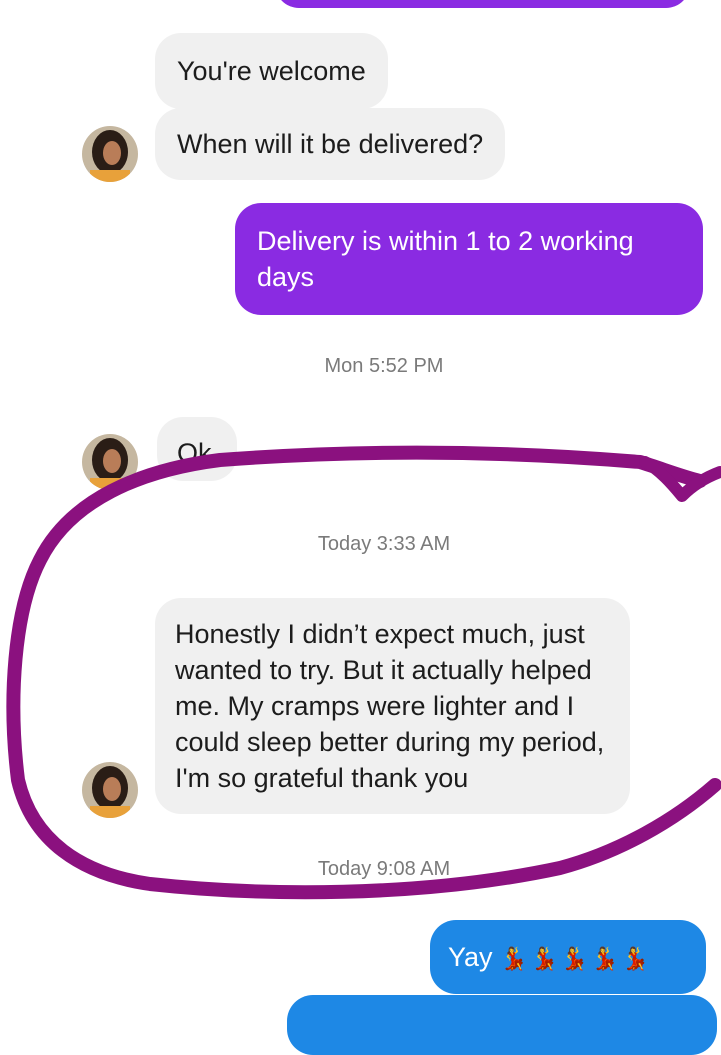 The width and height of the screenshot is (721, 1055). Describe the element at coordinates (384, 869) in the screenshot. I see `timestamp: Today 9:08 AM` at that location.